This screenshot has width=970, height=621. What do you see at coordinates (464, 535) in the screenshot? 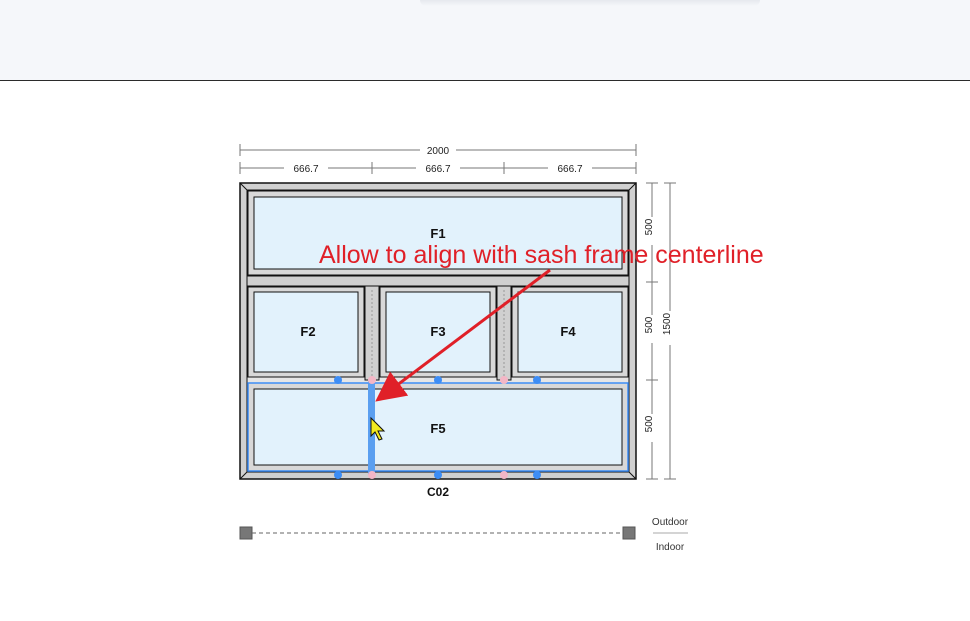
I see `side-indicator: Outdoor Indoor` at bounding box center [464, 535].